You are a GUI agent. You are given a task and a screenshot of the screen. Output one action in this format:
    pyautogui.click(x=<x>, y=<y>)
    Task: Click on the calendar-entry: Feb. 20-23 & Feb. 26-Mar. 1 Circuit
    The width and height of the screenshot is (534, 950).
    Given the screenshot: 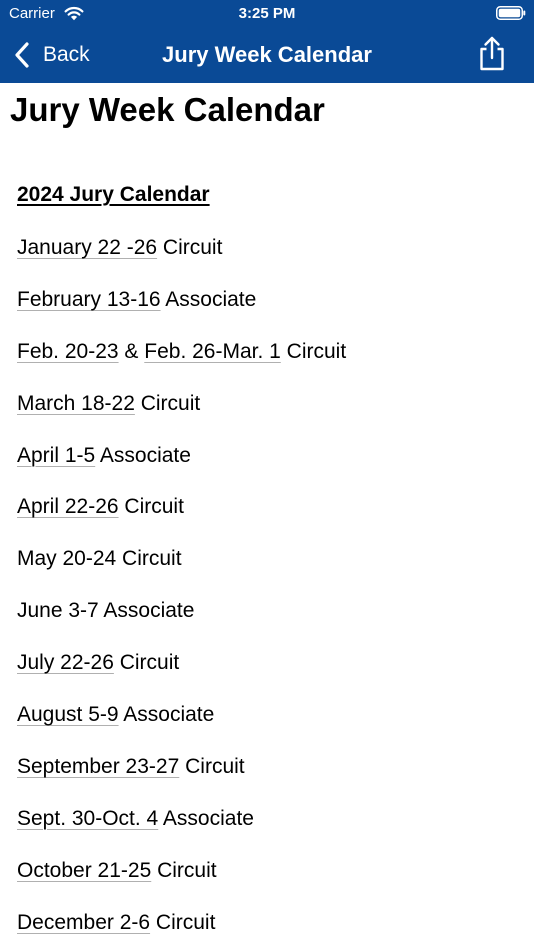 What is the action you would take?
    pyautogui.click(x=181, y=364)
    